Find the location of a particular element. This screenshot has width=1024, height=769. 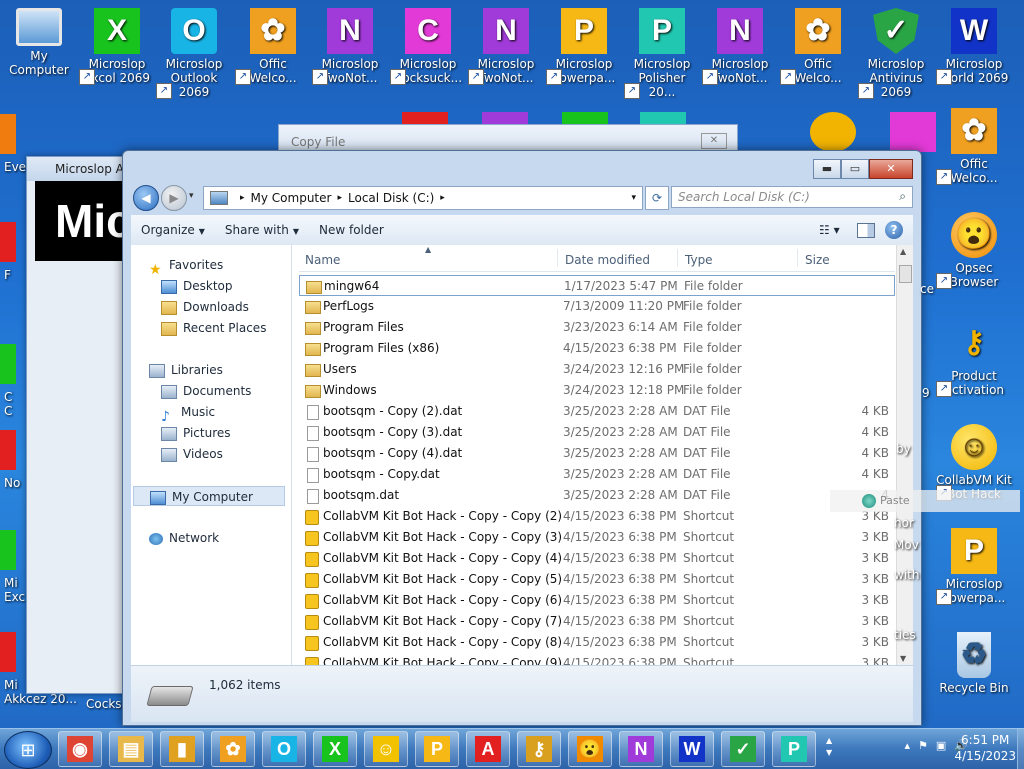

start-button: ⊞ is located at coordinates (28, 750).